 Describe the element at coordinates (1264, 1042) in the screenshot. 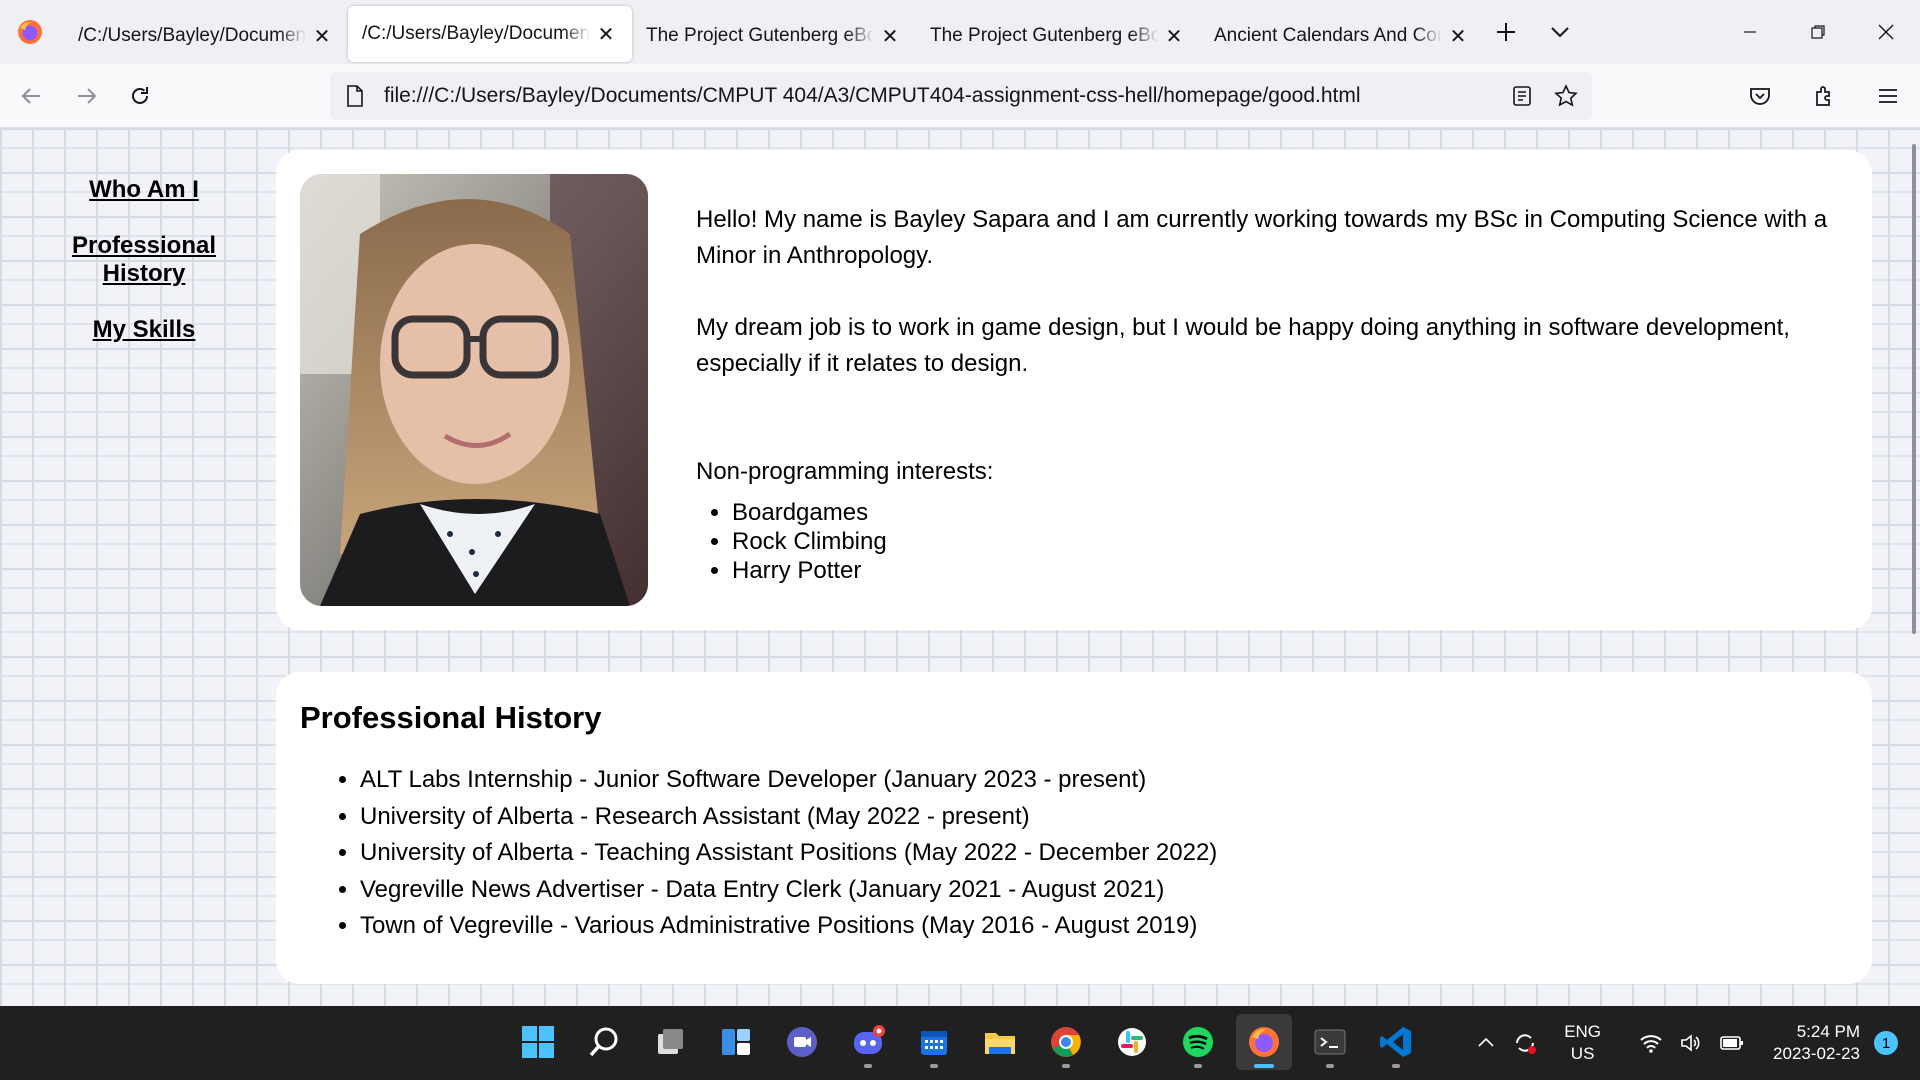

I see `firefox-icon` at that location.